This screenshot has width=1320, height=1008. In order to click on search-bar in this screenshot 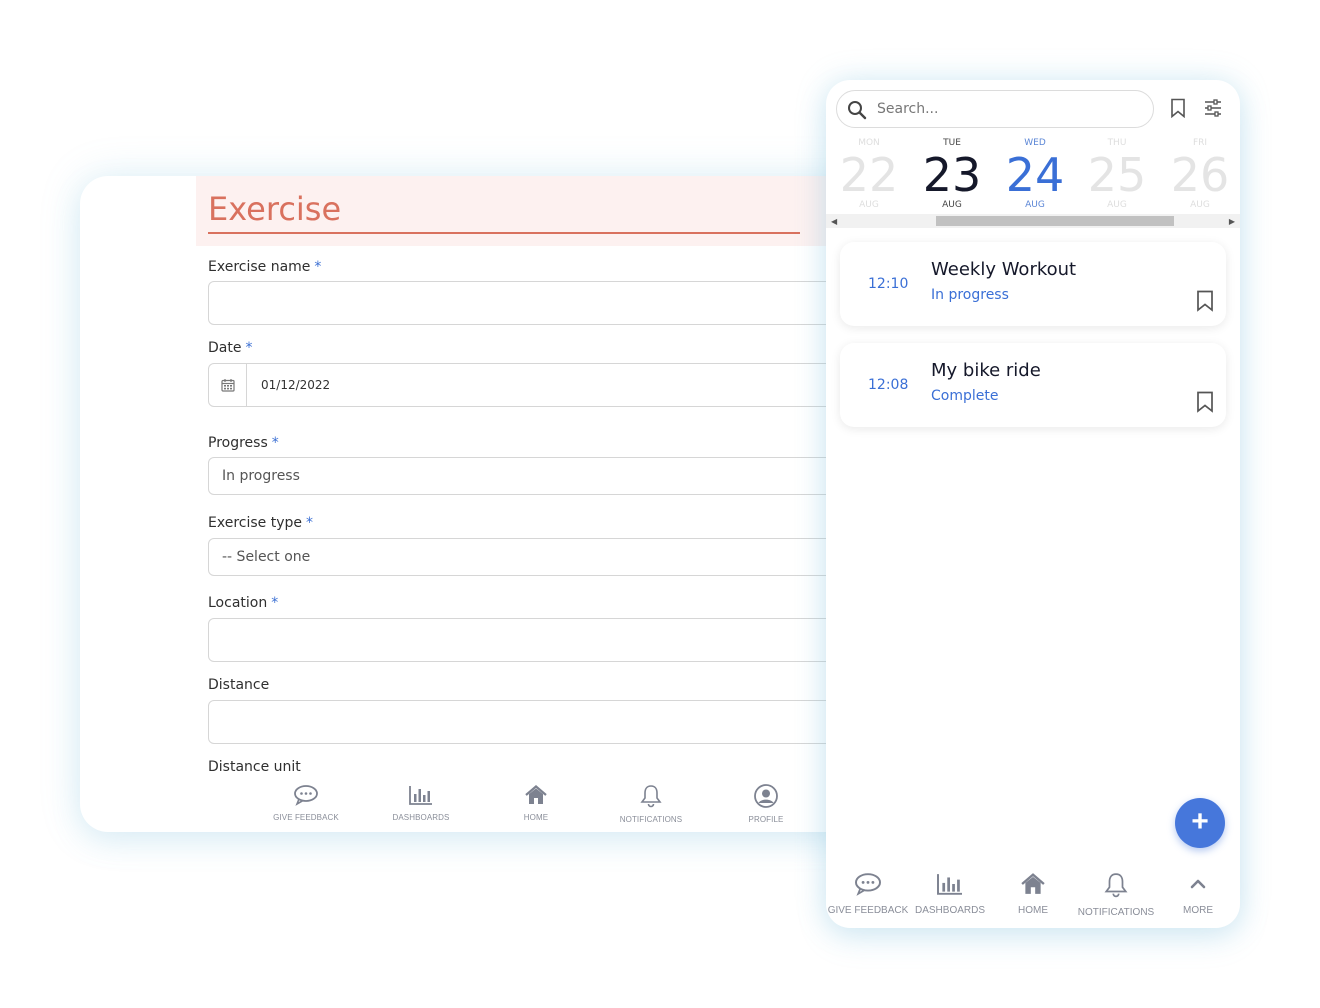, I will do `click(995, 109)`.